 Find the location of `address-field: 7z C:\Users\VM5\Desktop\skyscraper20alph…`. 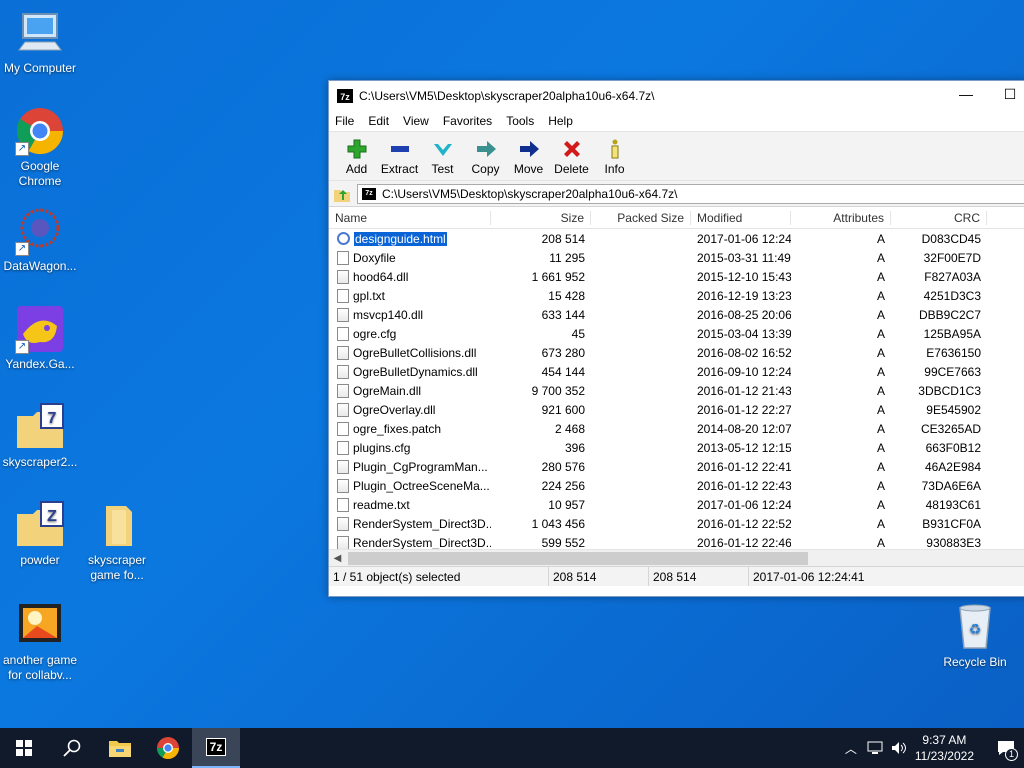

address-field: 7z C:\Users\VM5\Desktop\skyscraper20alph… is located at coordinates (690, 193).